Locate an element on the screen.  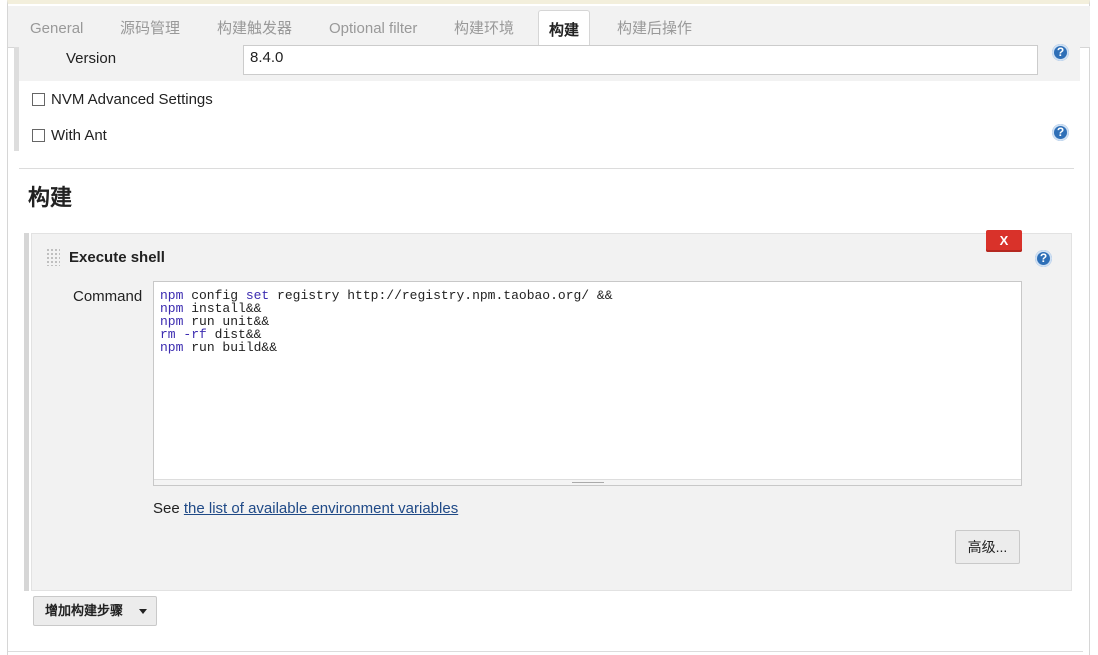
tab-build: 构建 is located at coordinates (564, 29).